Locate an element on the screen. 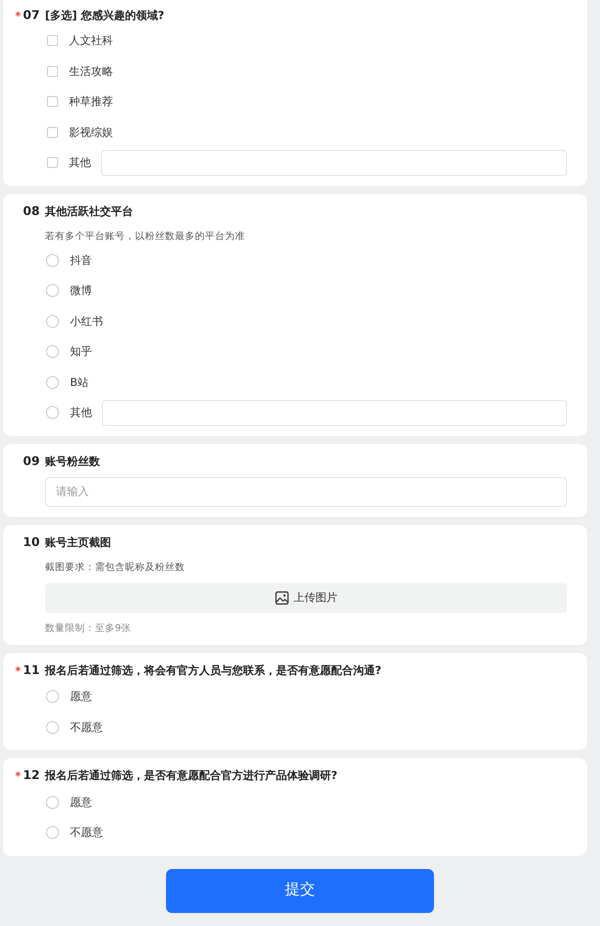  option-label: 人文社科 is located at coordinates (91, 40).